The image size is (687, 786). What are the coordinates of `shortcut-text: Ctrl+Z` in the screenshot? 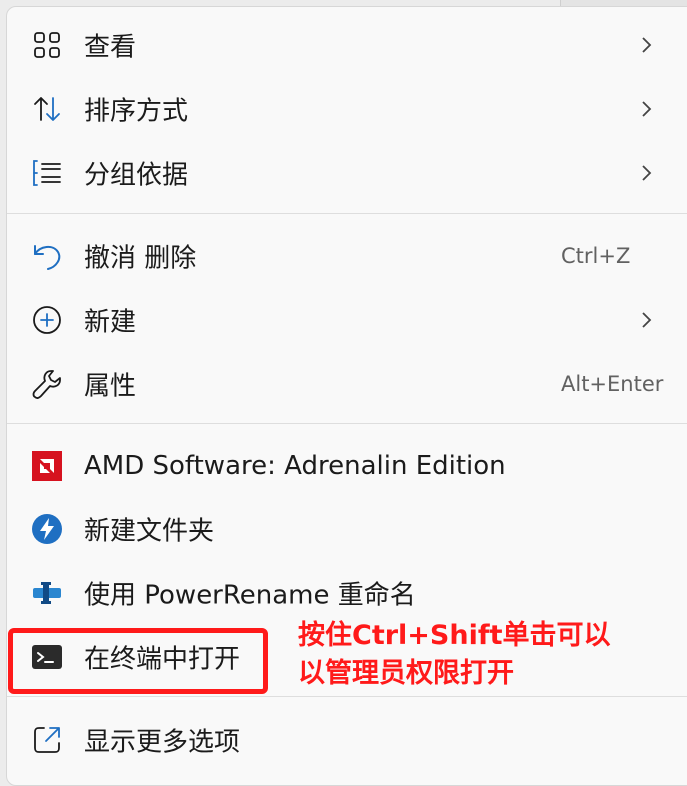 It's located at (596, 256).